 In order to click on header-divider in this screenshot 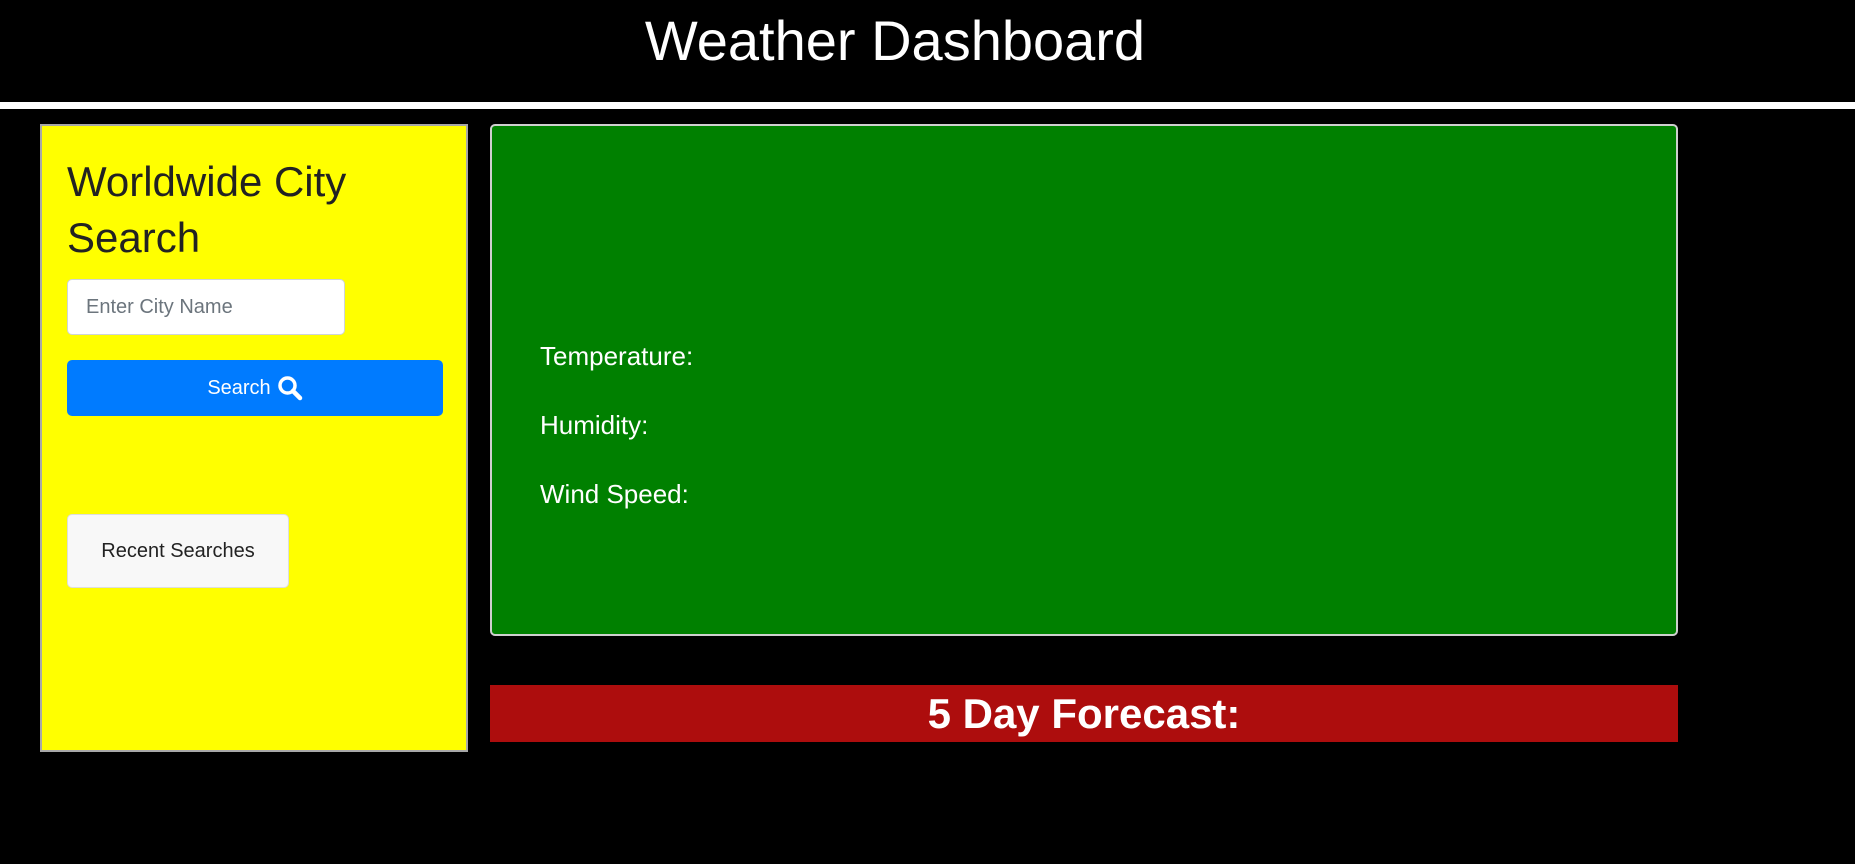, I will do `click(927, 105)`.